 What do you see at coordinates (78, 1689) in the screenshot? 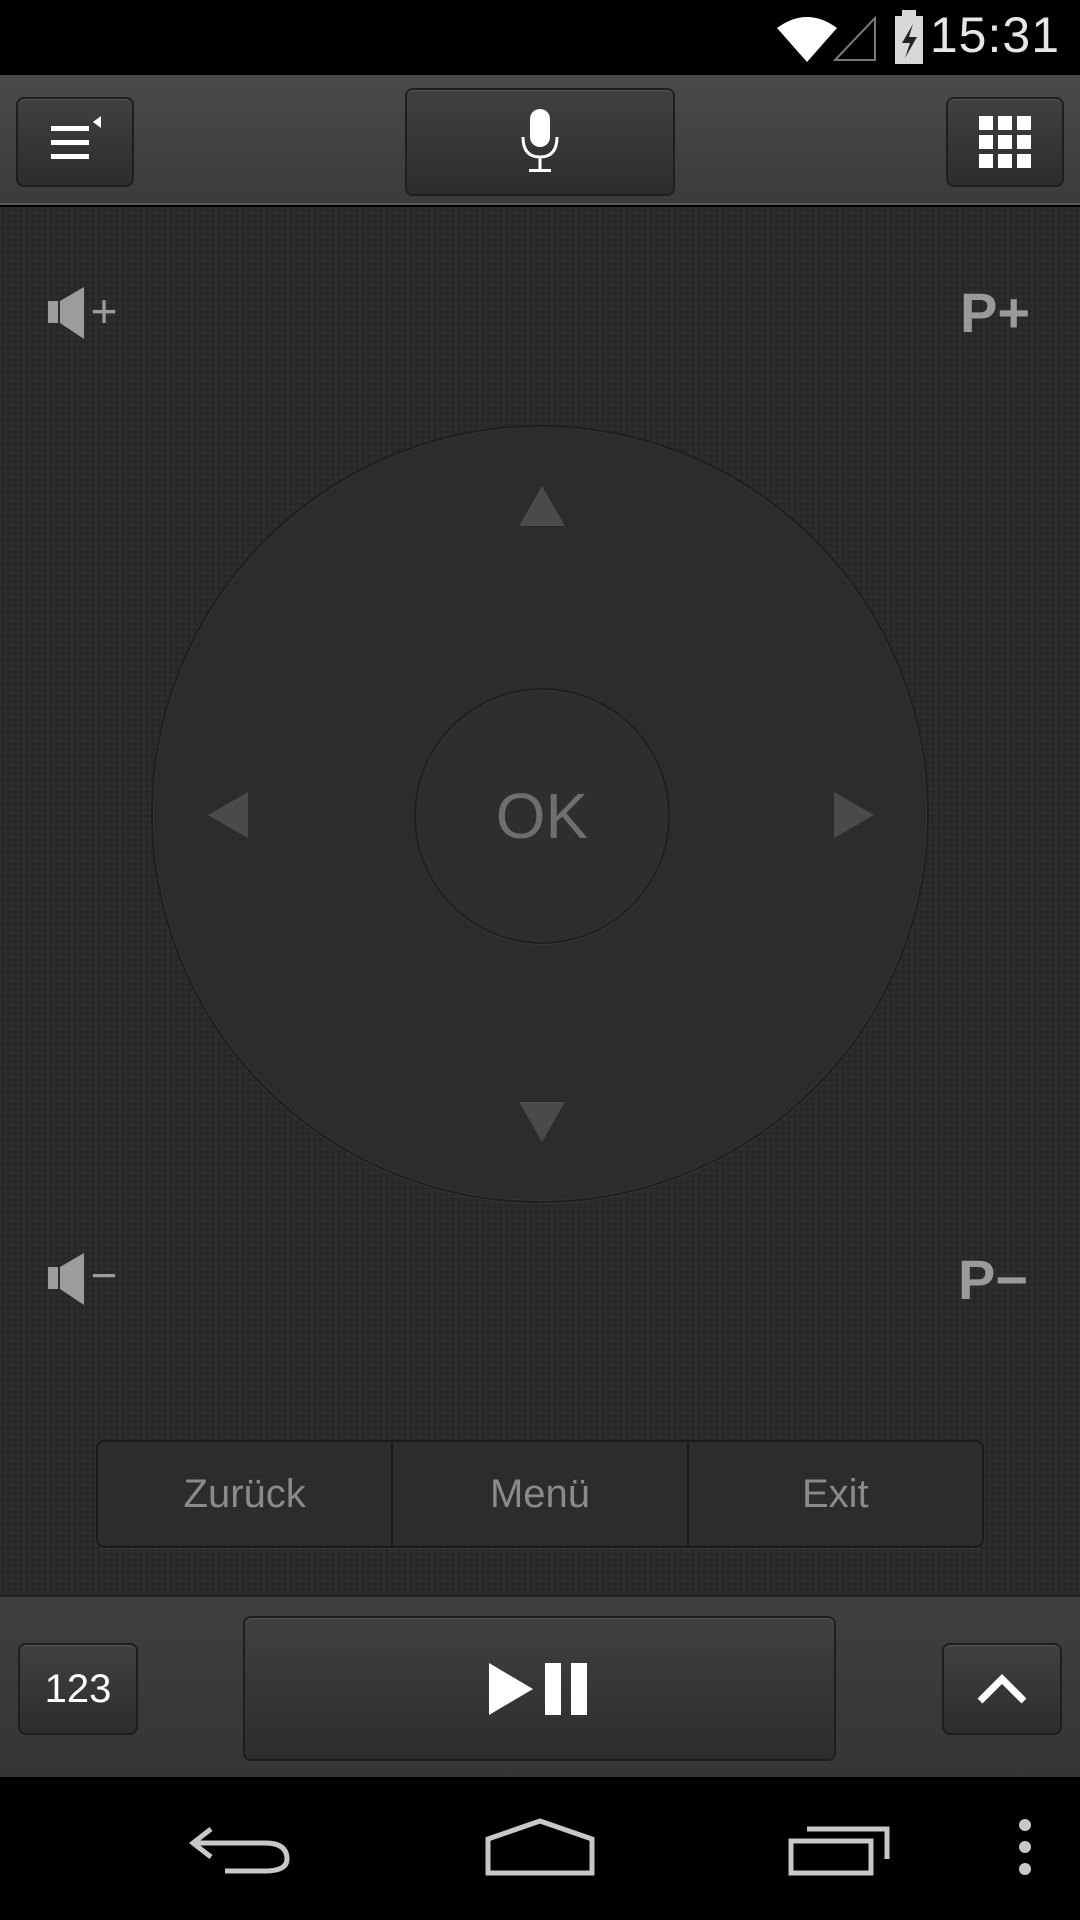
I see `numbers-button: 123` at bounding box center [78, 1689].